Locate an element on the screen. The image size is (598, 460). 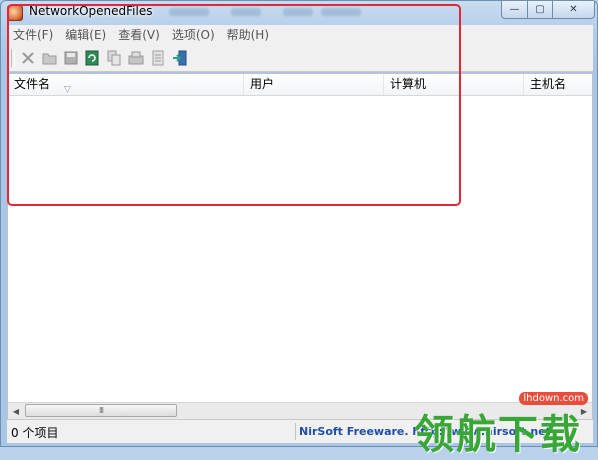
grip-icon: III is located at coordinates (101, 410).